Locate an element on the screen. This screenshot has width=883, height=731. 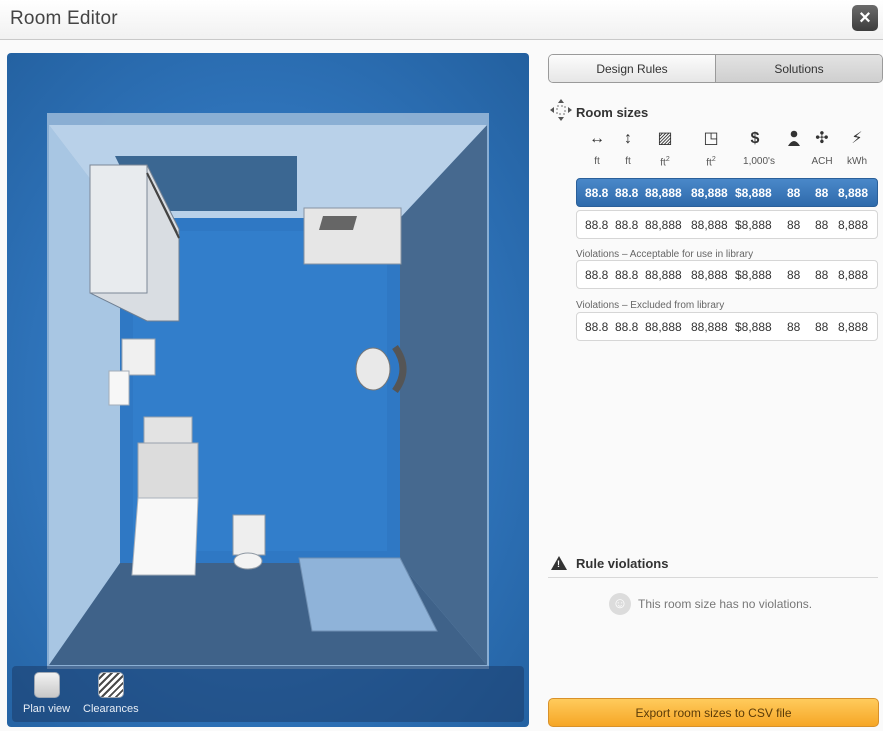
unit-area-net: ft2 is located at coordinates (665, 162).